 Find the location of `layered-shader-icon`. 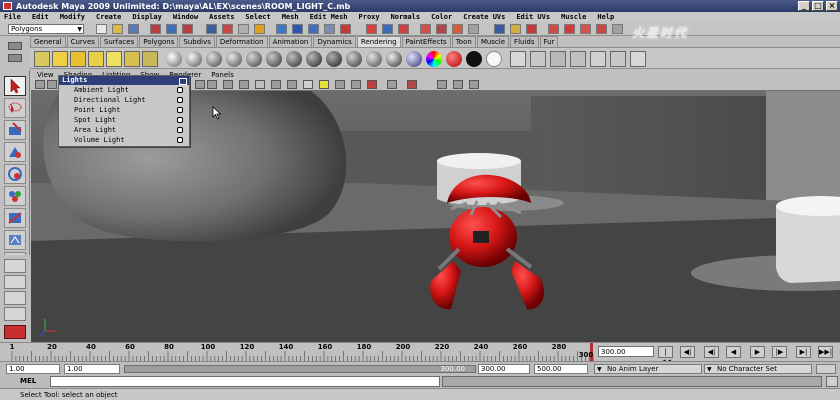

layered-shader-icon is located at coordinates (274, 59).